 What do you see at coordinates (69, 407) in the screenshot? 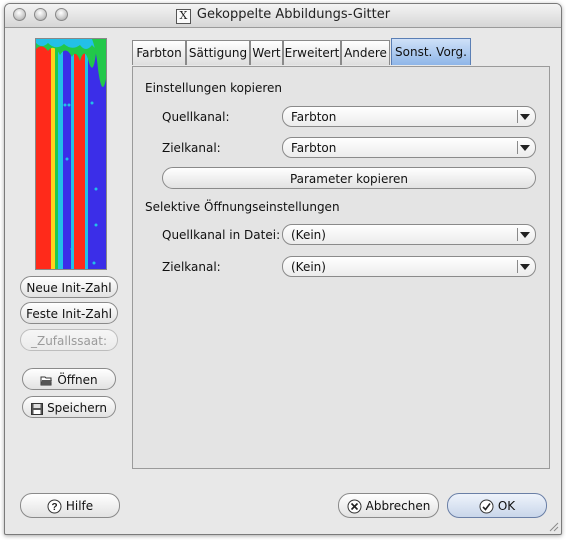
I see `save-button: Speichern` at bounding box center [69, 407].